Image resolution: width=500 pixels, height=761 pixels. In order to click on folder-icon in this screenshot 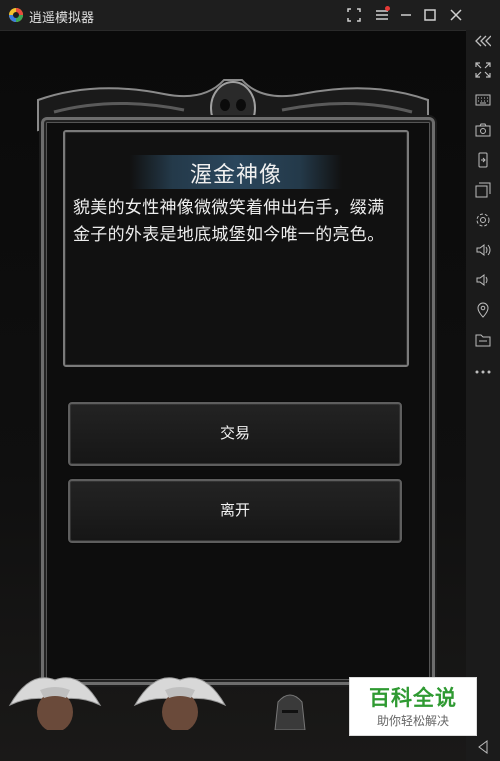, I will do `click(483, 342)`.